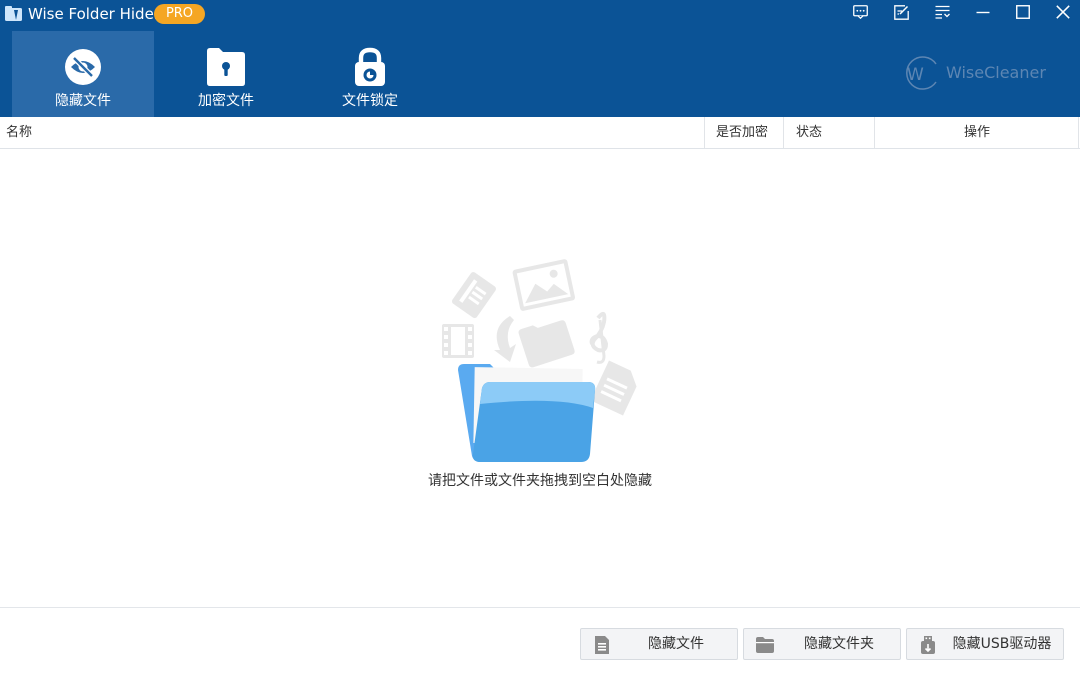  Describe the element at coordinates (860, 12) in the screenshot. I see `feedback-icon` at that location.